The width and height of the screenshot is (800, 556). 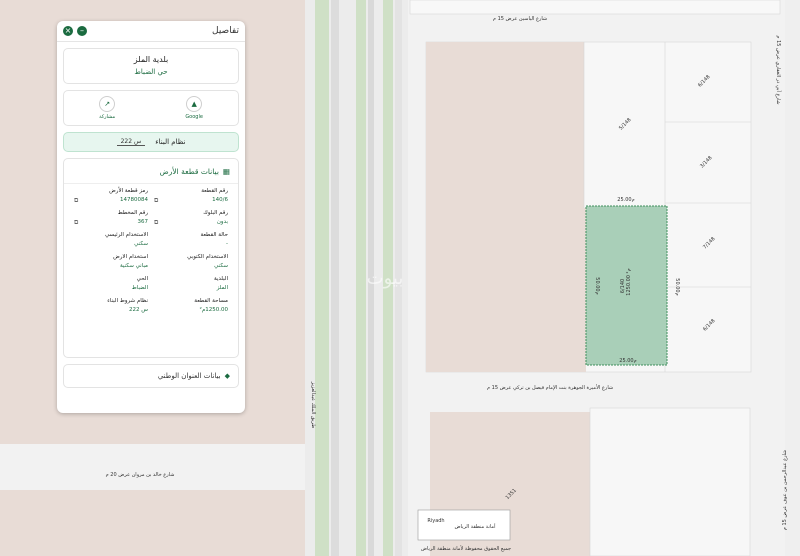 I want to click on field-plot-area: مساحة القطعة 1250.00م², so click(x=191, y=309).